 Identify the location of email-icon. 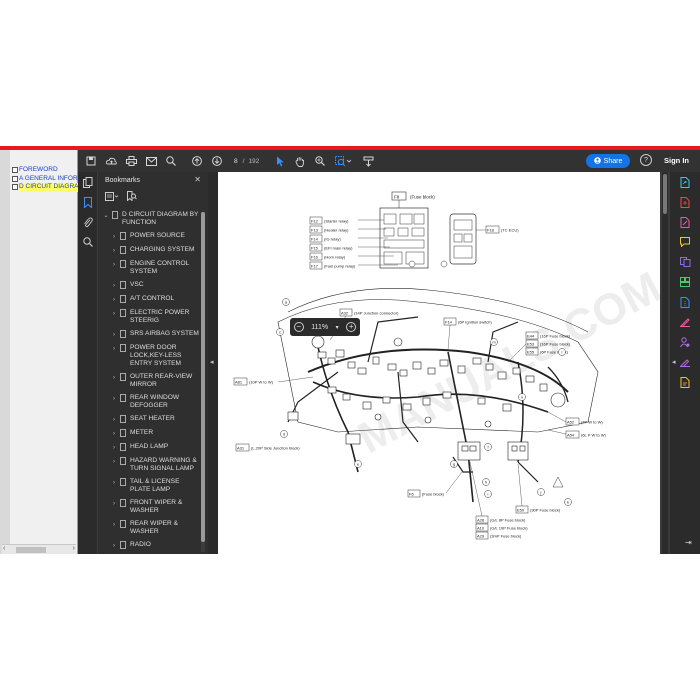
(151, 161).